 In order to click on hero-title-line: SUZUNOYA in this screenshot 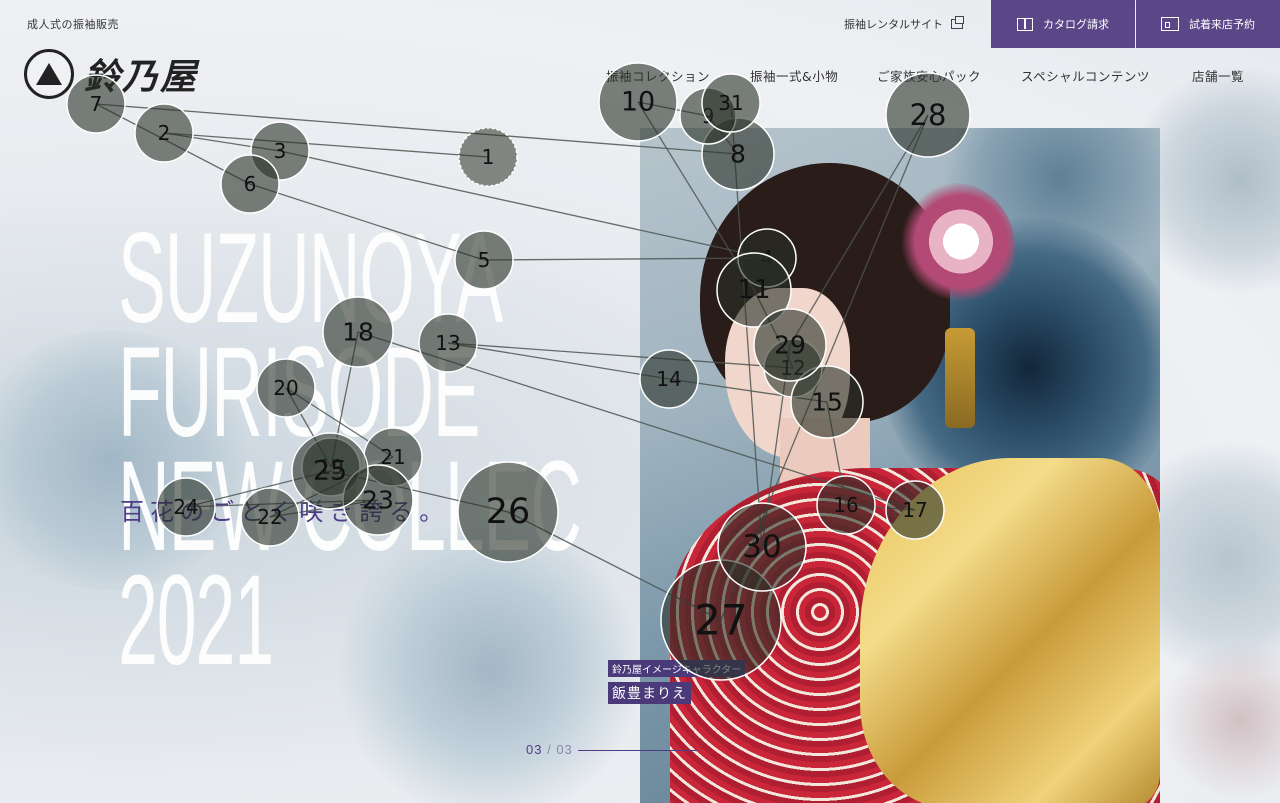, I will do `click(310, 278)`.